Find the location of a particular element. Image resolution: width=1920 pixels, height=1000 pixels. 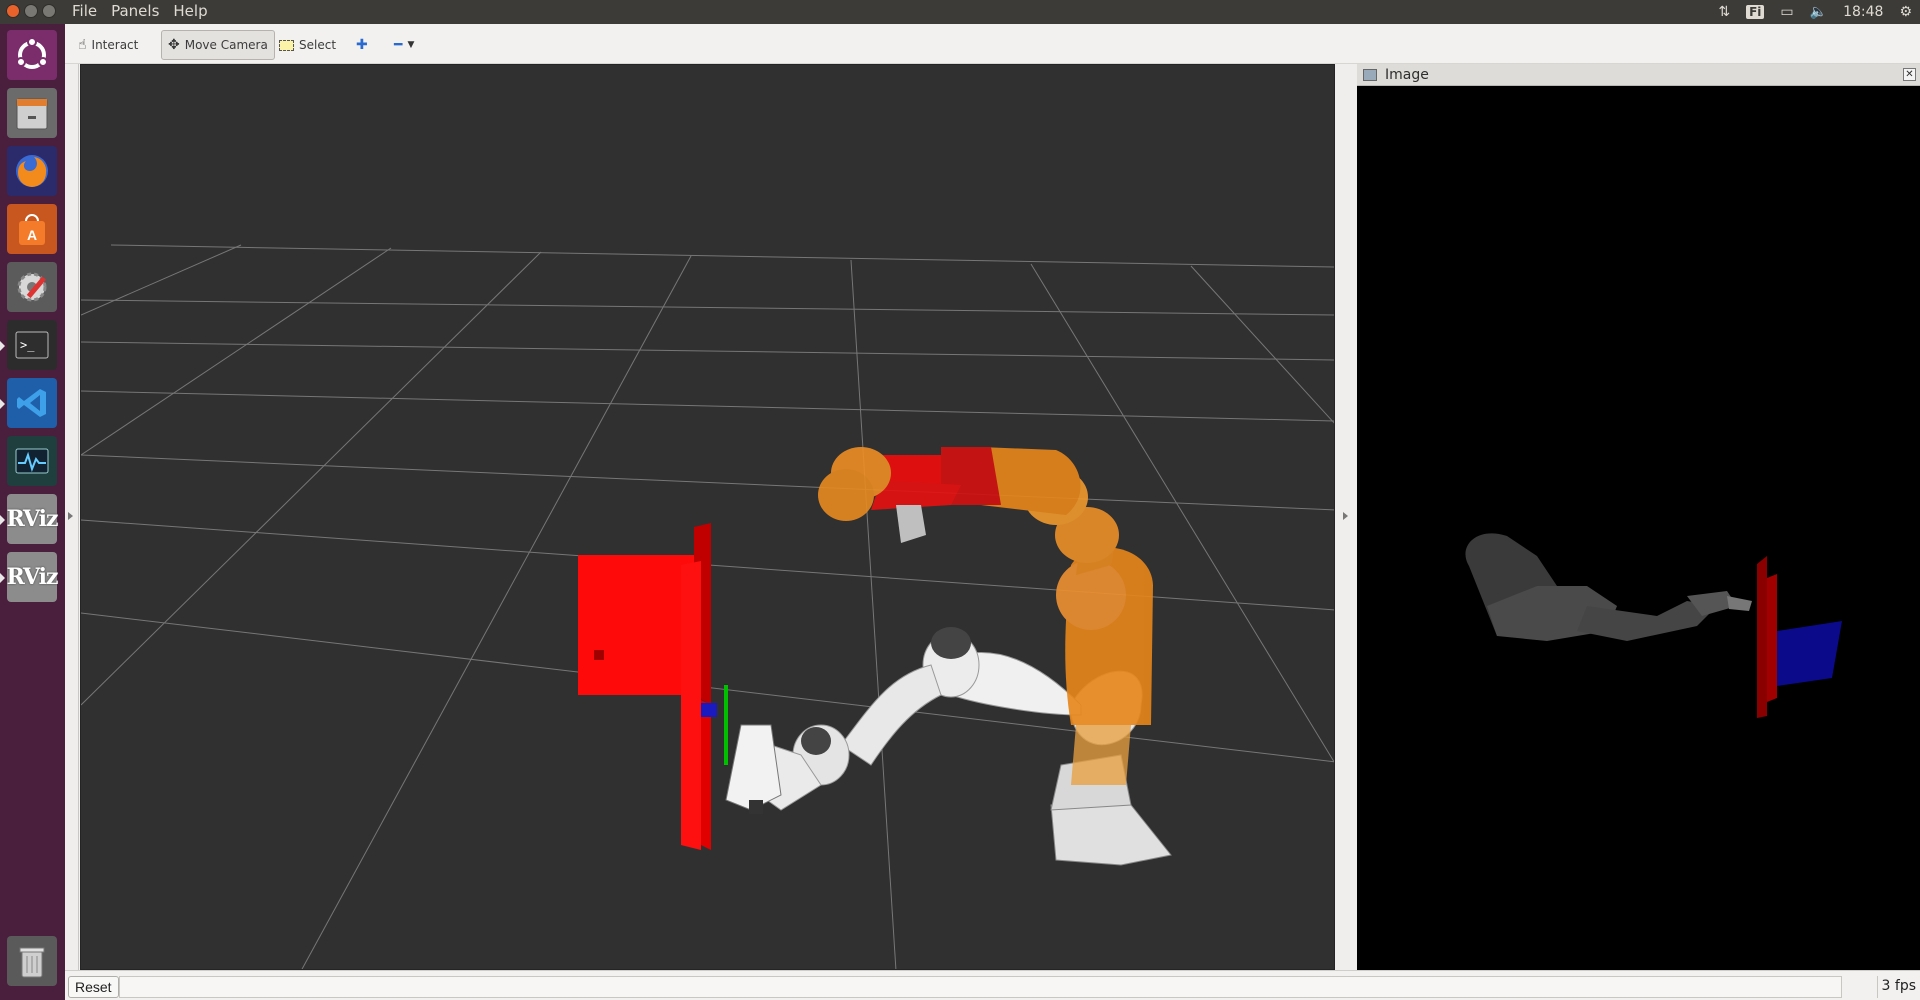

trash-icon is located at coordinates (32, 962).